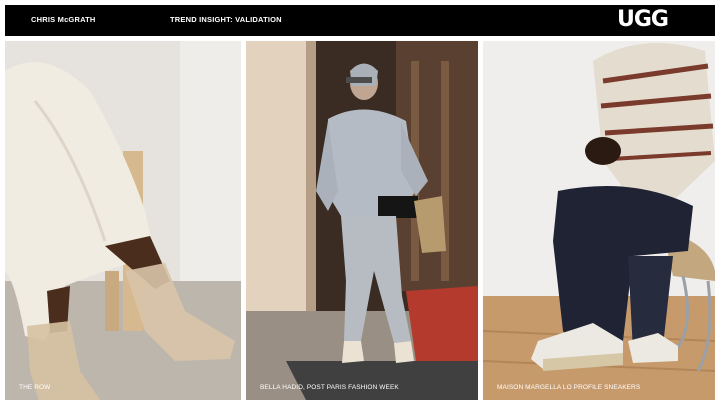  Describe the element at coordinates (569, 387) in the screenshot. I see `caption-maison-margiela: MAISON MARGELLA LO PROFILE SNEAKERS` at that location.